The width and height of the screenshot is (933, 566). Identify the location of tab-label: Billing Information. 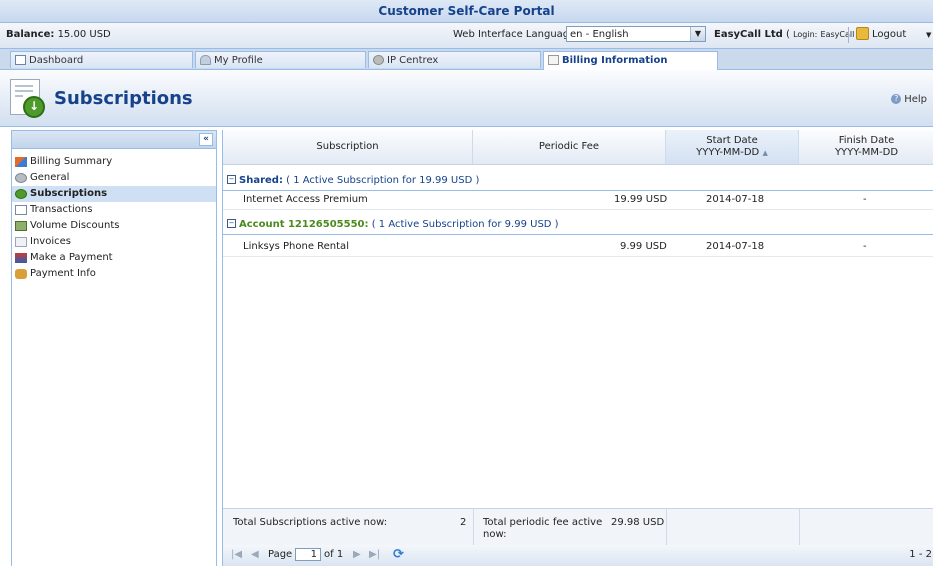
(615, 60).